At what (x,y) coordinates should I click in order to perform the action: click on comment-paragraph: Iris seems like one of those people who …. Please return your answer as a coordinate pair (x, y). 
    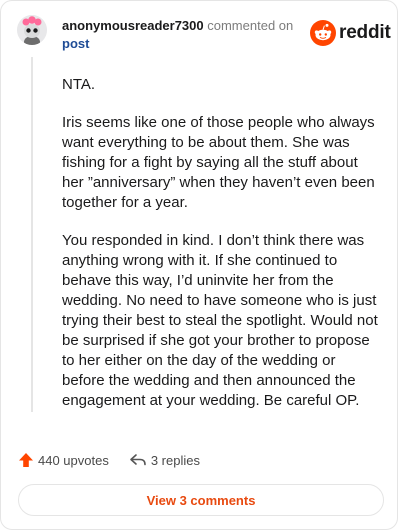
    Looking at the image, I should click on (218, 162).